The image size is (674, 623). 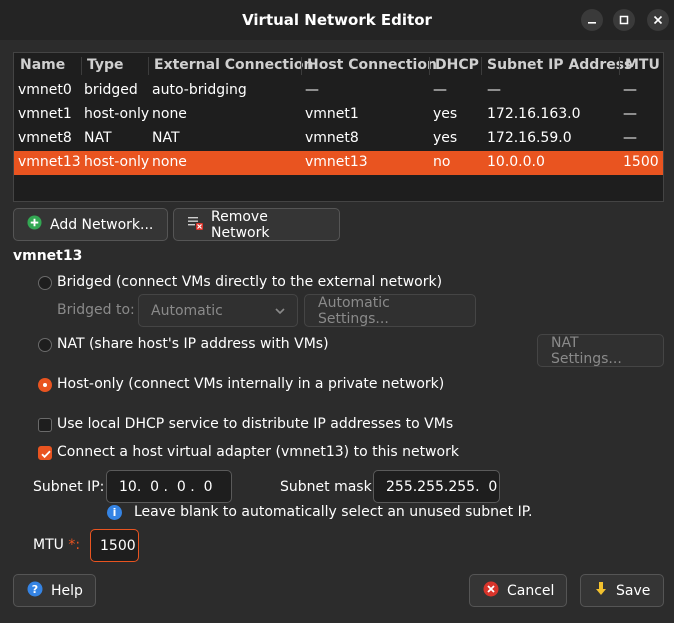 What do you see at coordinates (34, 224) in the screenshot?
I see `add-icon` at bounding box center [34, 224].